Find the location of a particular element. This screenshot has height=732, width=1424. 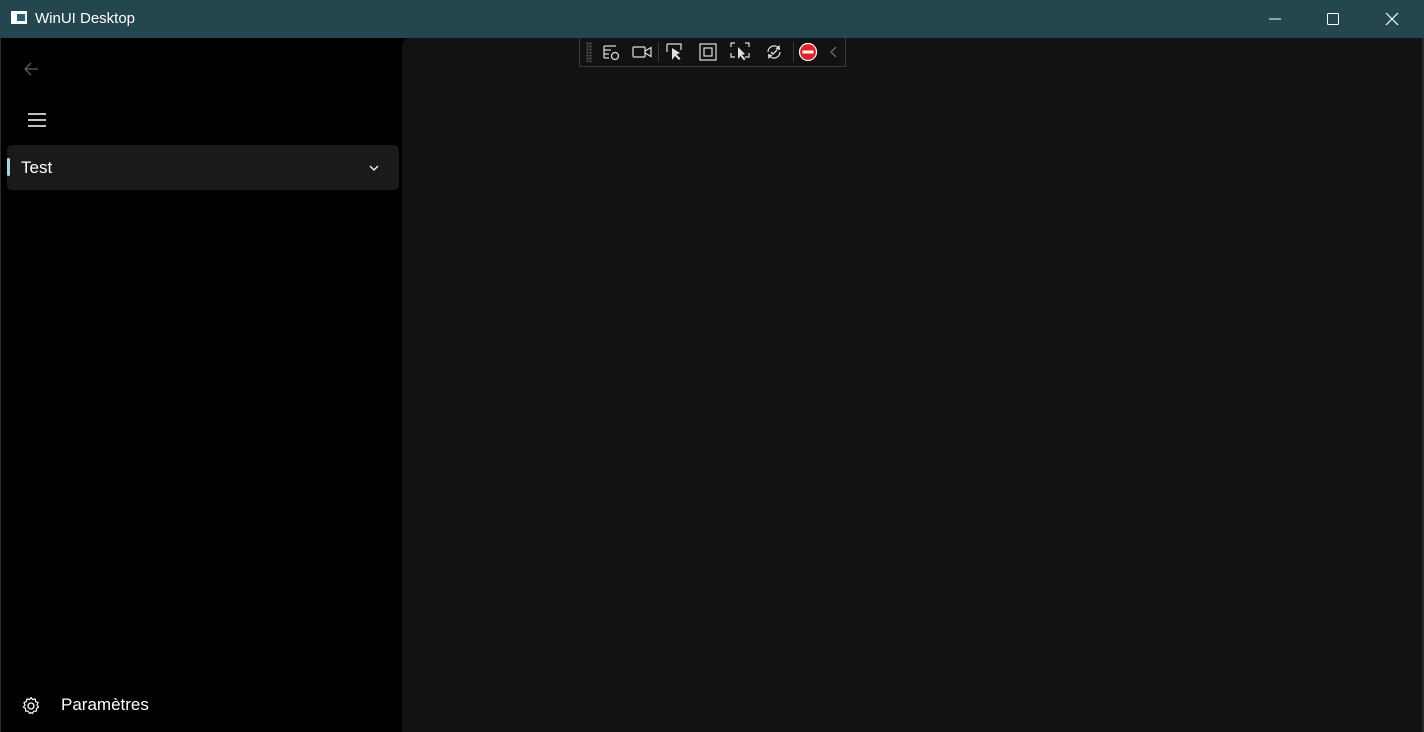

select-element-button is located at coordinates (675, 52).